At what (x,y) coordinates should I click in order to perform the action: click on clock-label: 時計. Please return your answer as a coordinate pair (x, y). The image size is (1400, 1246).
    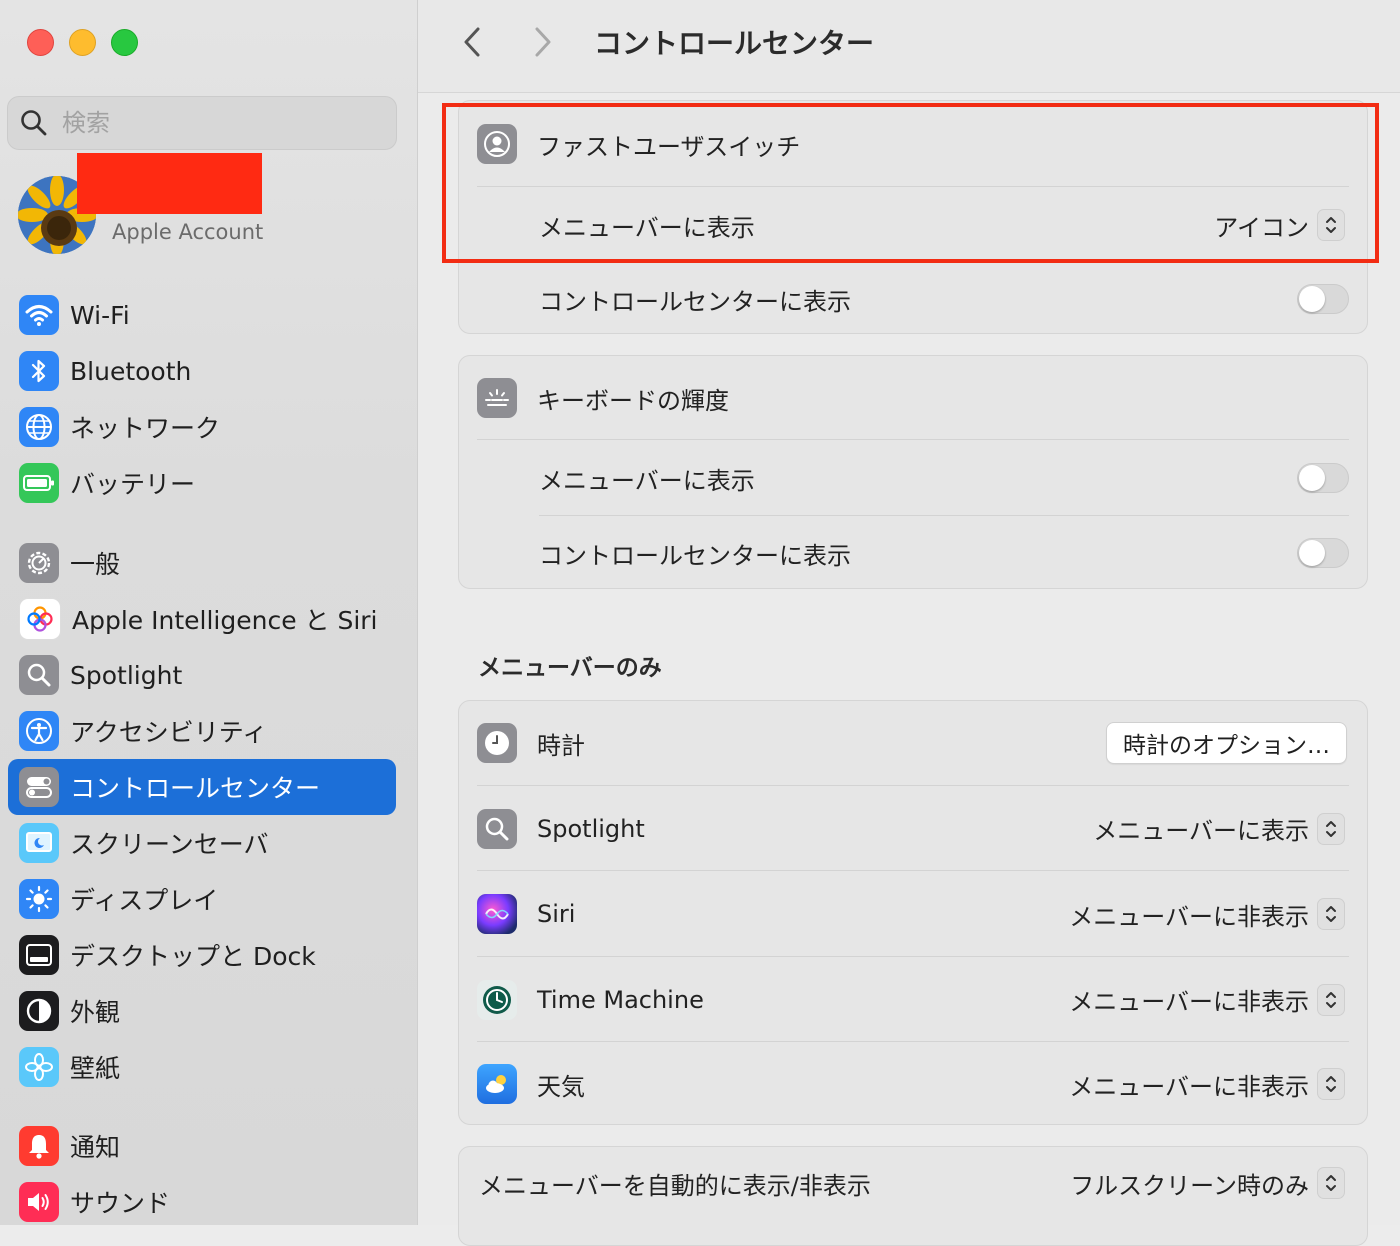
    Looking at the image, I should click on (561, 745).